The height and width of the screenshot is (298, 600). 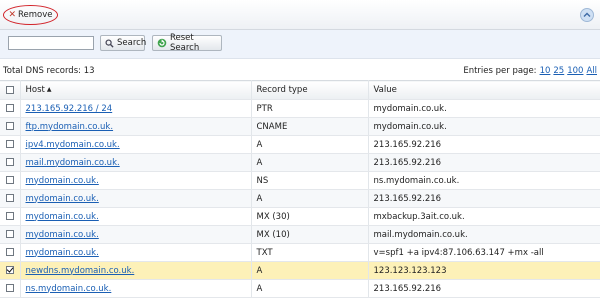 What do you see at coordinates (136, 144) in the screenshot?
I see `host-cell: ipv4.mydomain.co.uk.` at bounding box center [136, 144].